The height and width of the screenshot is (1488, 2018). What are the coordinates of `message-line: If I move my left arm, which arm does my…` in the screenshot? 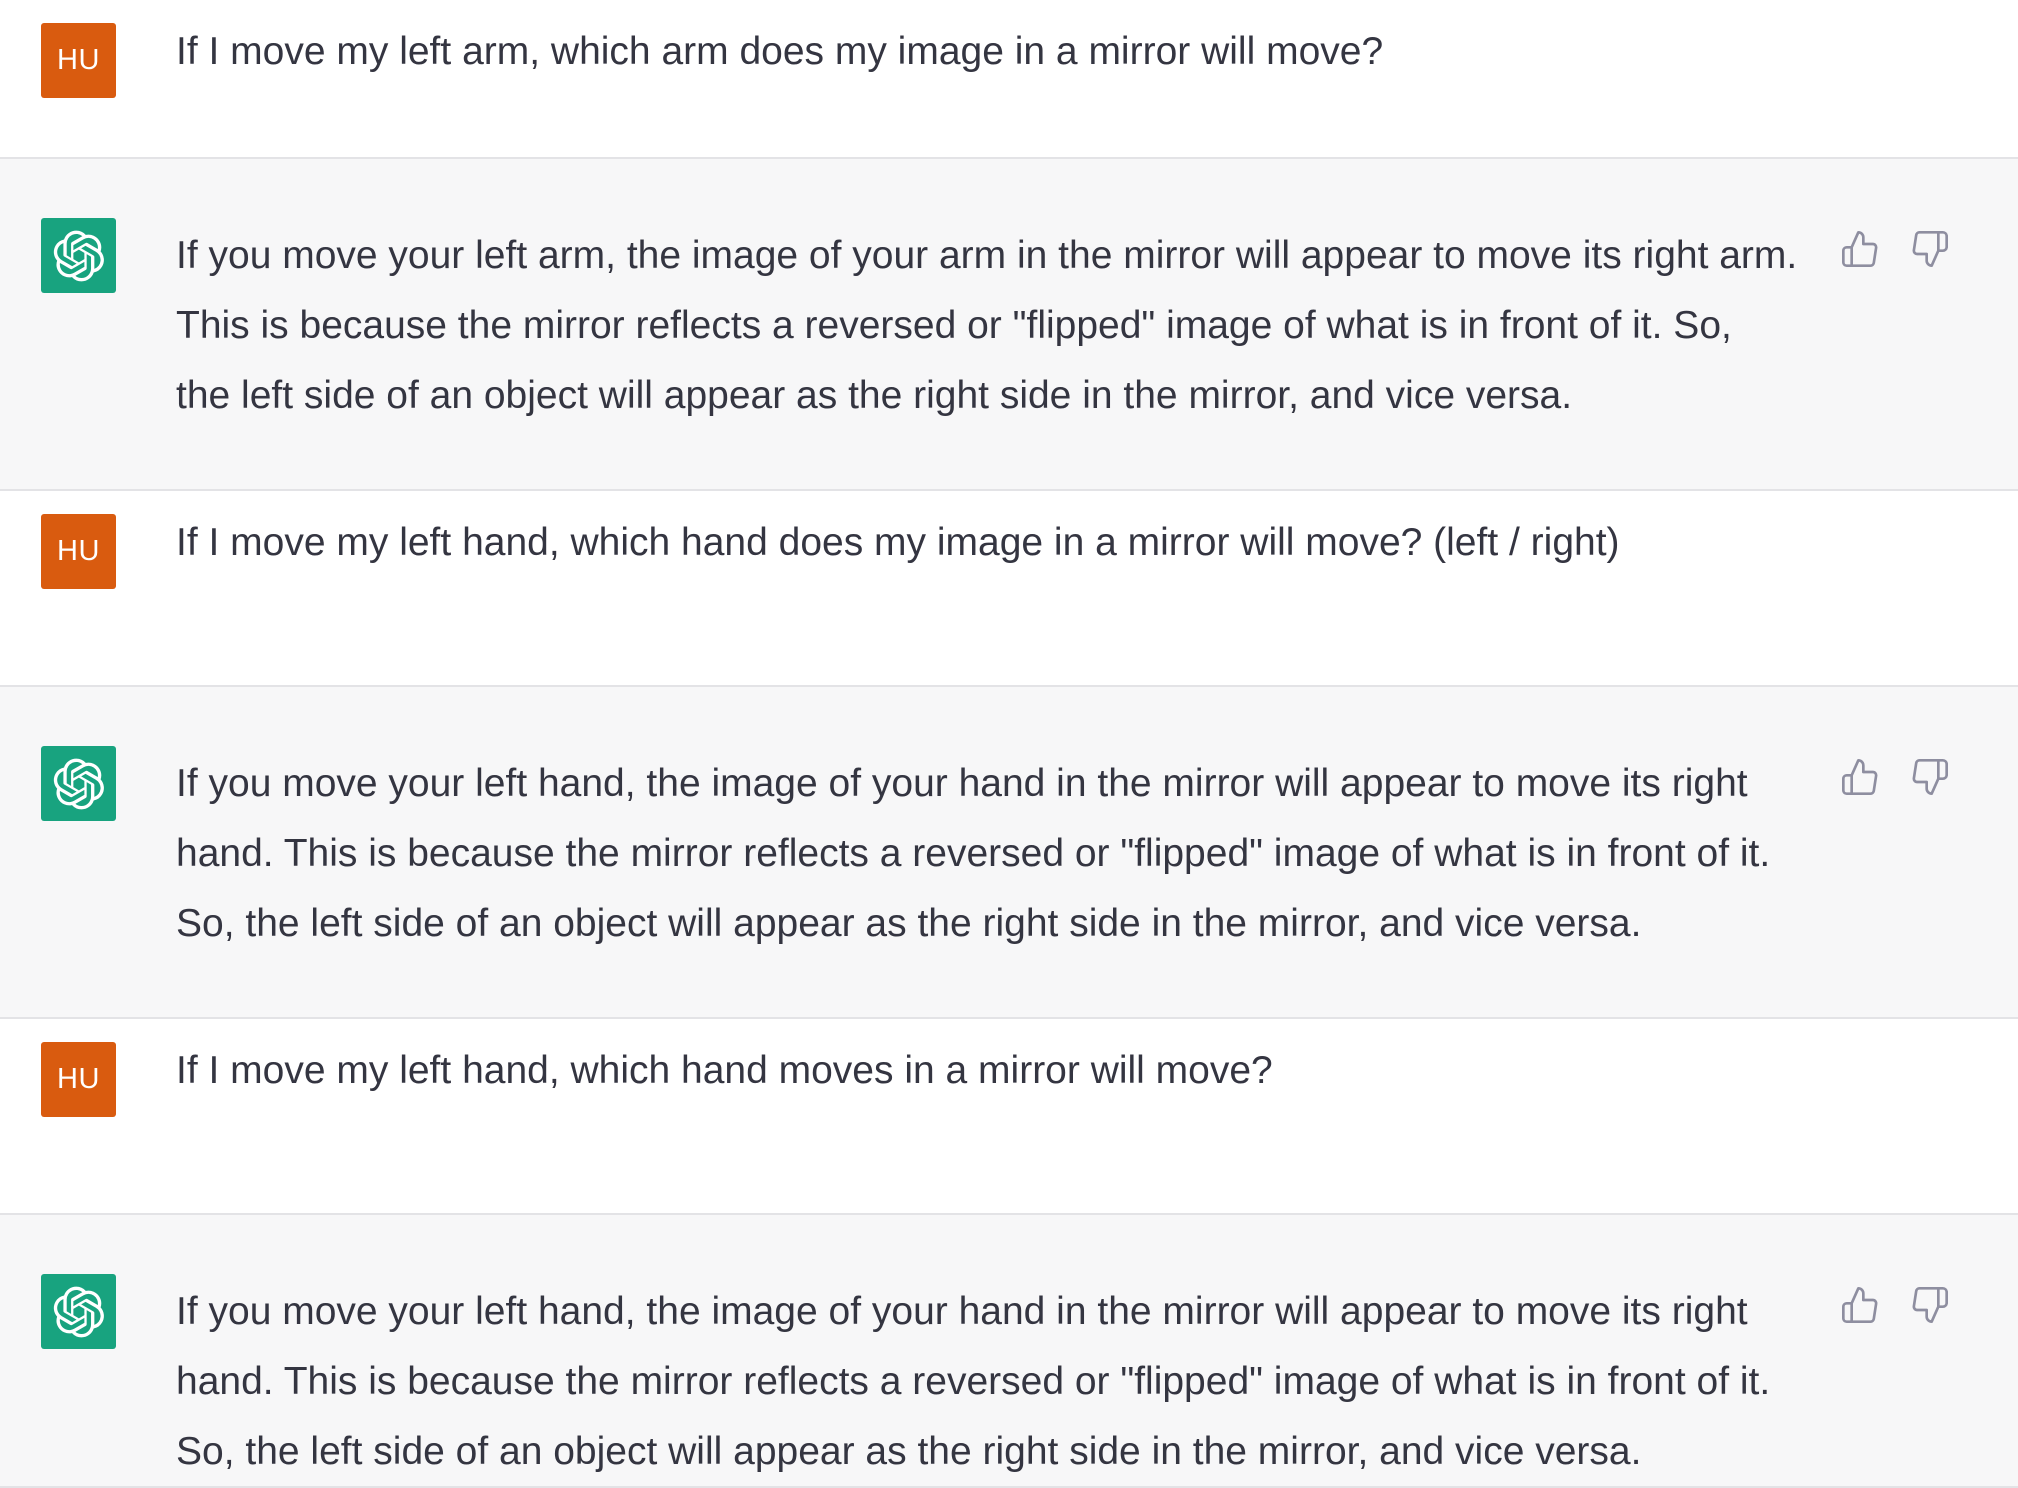 It's located at (780, 51).